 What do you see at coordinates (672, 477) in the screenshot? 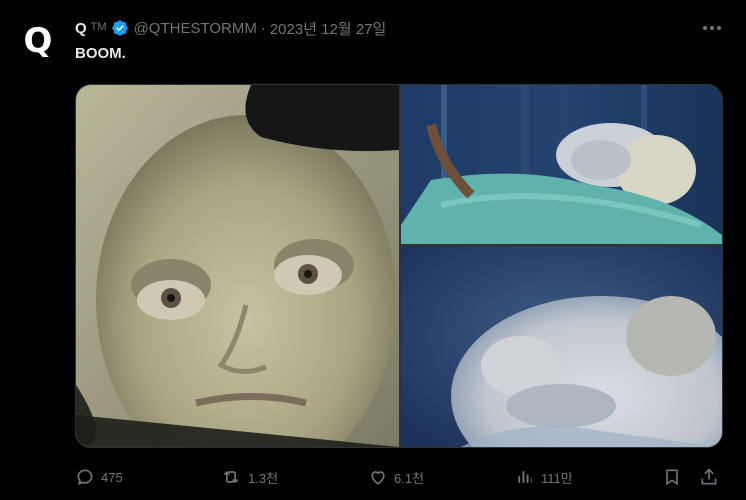
I see `bookmark-icon` at bounding box center [672, 477].